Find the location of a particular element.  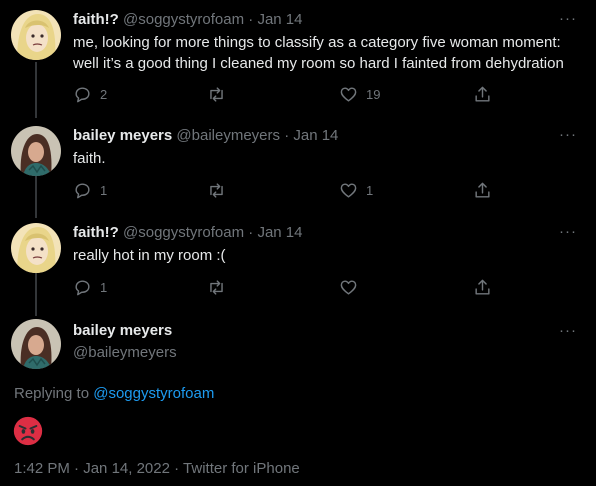

replying-to: Replying to @soggystyrofoam is located at coordinates (114, 393).